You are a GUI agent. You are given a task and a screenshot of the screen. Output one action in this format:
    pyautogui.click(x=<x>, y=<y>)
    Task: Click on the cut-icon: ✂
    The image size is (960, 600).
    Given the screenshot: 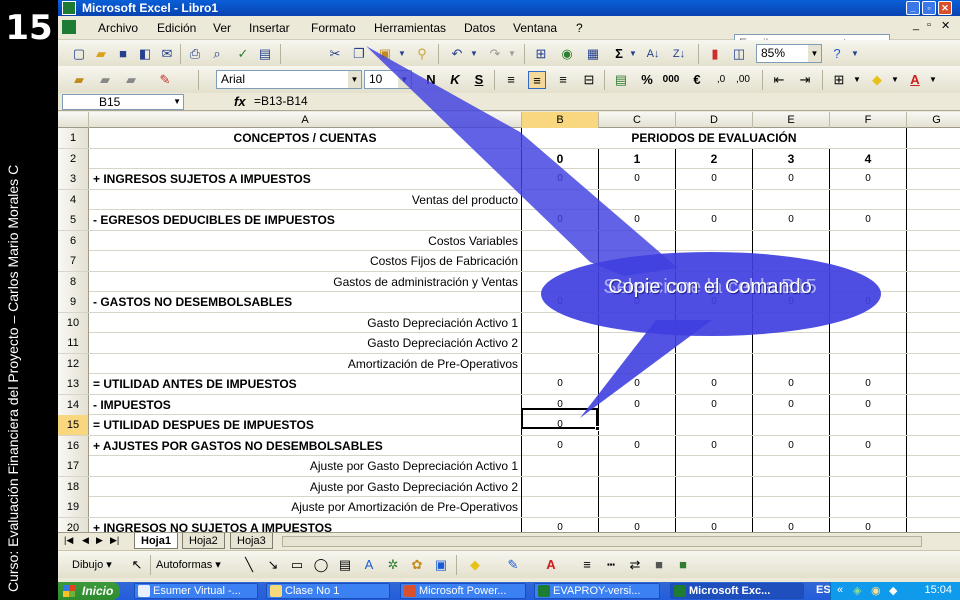 What is the action you would take?
    pyautogui.click(x=335, y=54)
    